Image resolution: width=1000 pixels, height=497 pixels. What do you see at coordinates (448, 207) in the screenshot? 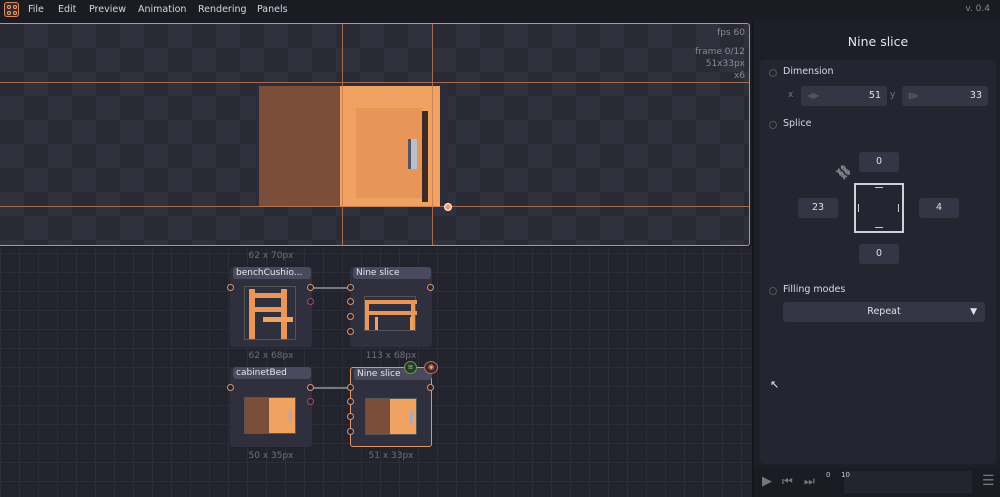
I see `resize-handle` at bounding box center [448, 207].